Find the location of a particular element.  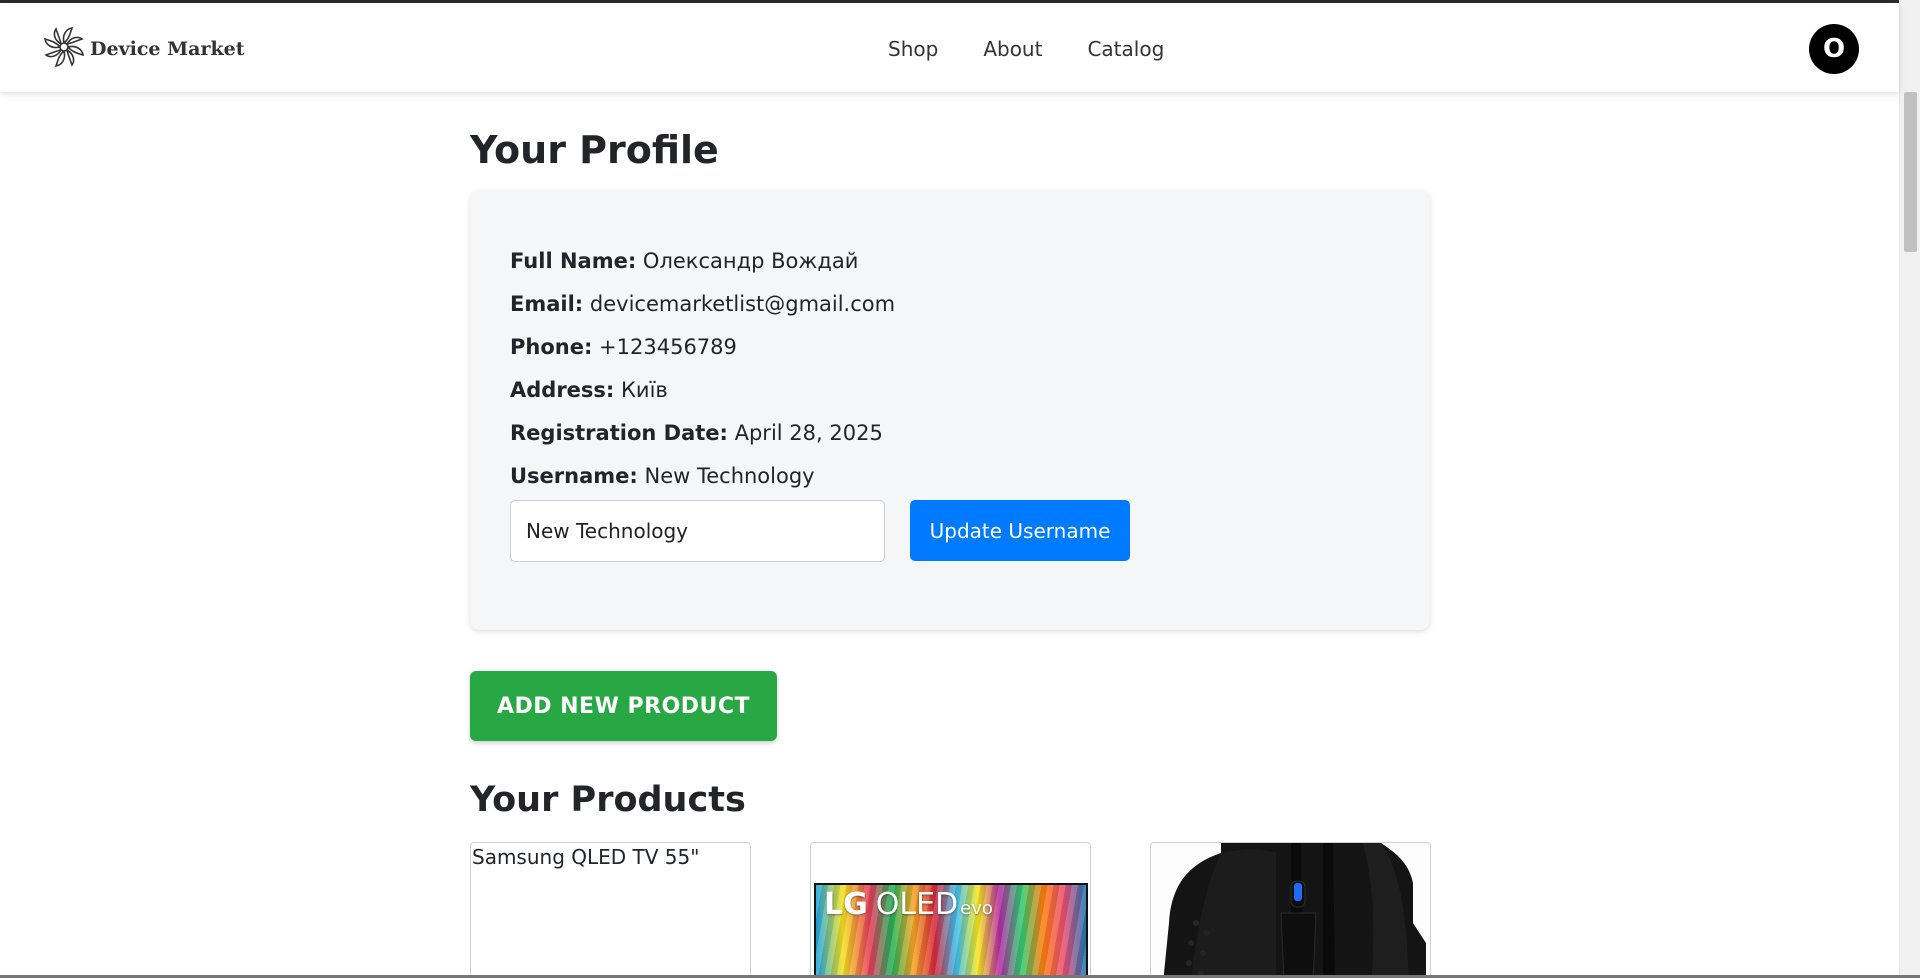

profile-row-phone: Phone: +123456789 is located at coordinates (702, 353).